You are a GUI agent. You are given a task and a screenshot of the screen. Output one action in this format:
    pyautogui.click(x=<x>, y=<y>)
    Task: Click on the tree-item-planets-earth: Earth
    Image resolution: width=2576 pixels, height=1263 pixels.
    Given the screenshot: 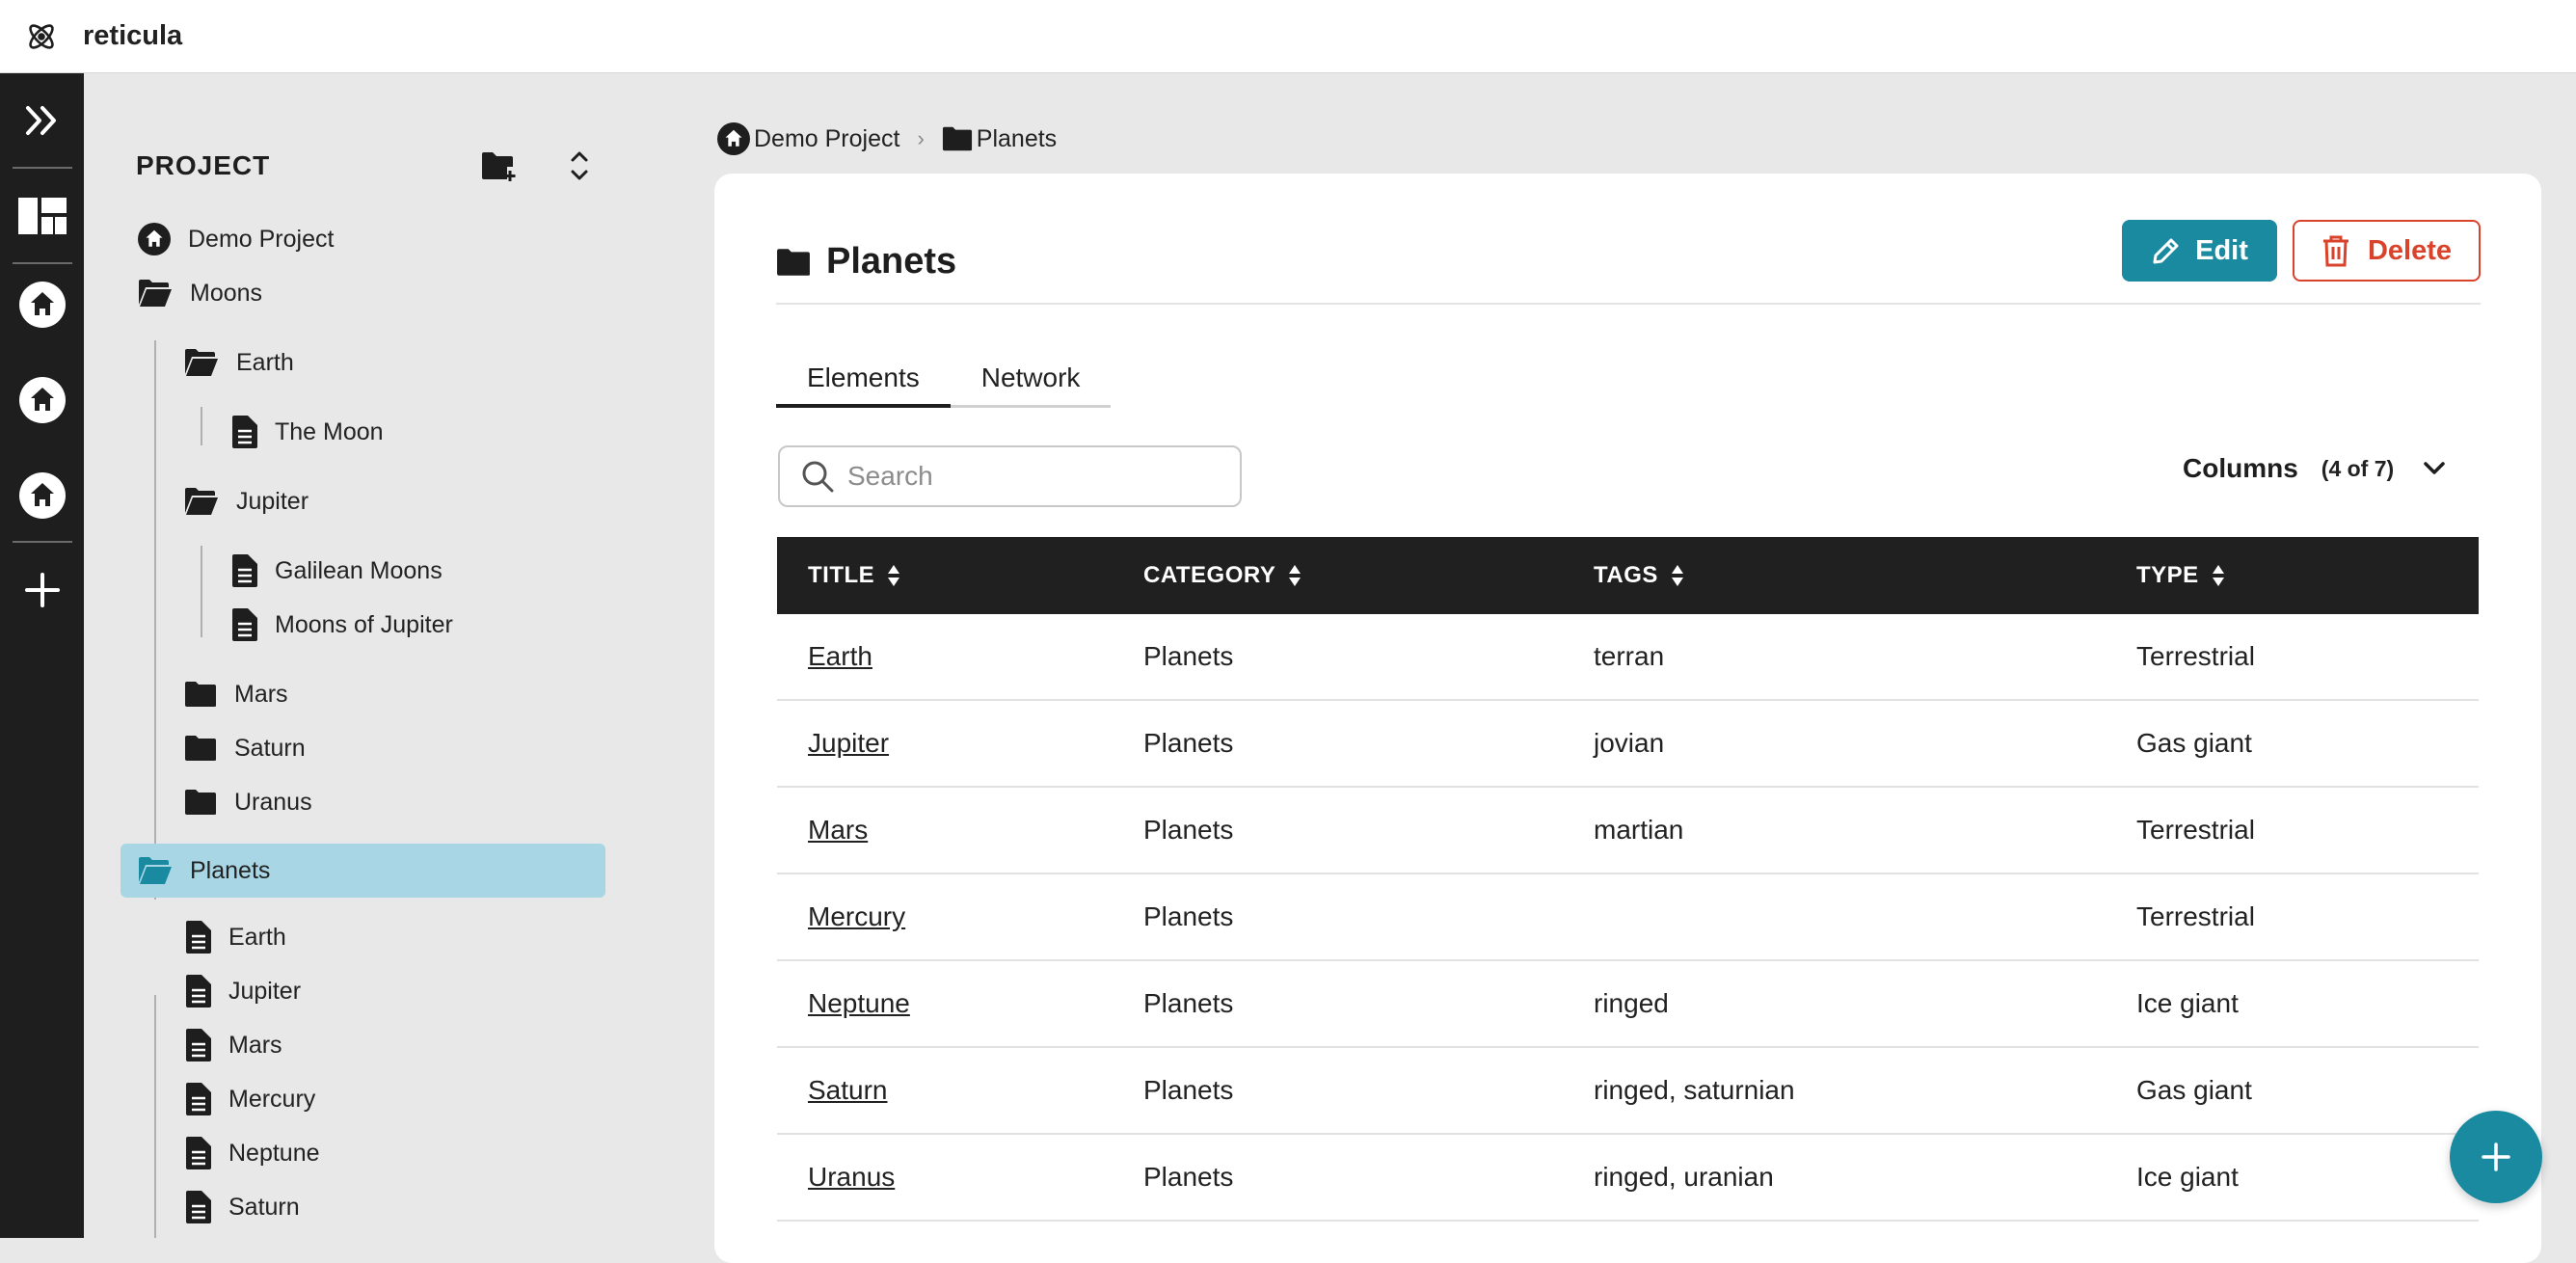 What is the action you would take?
    pyautogui.click(x=235, y=937)
    